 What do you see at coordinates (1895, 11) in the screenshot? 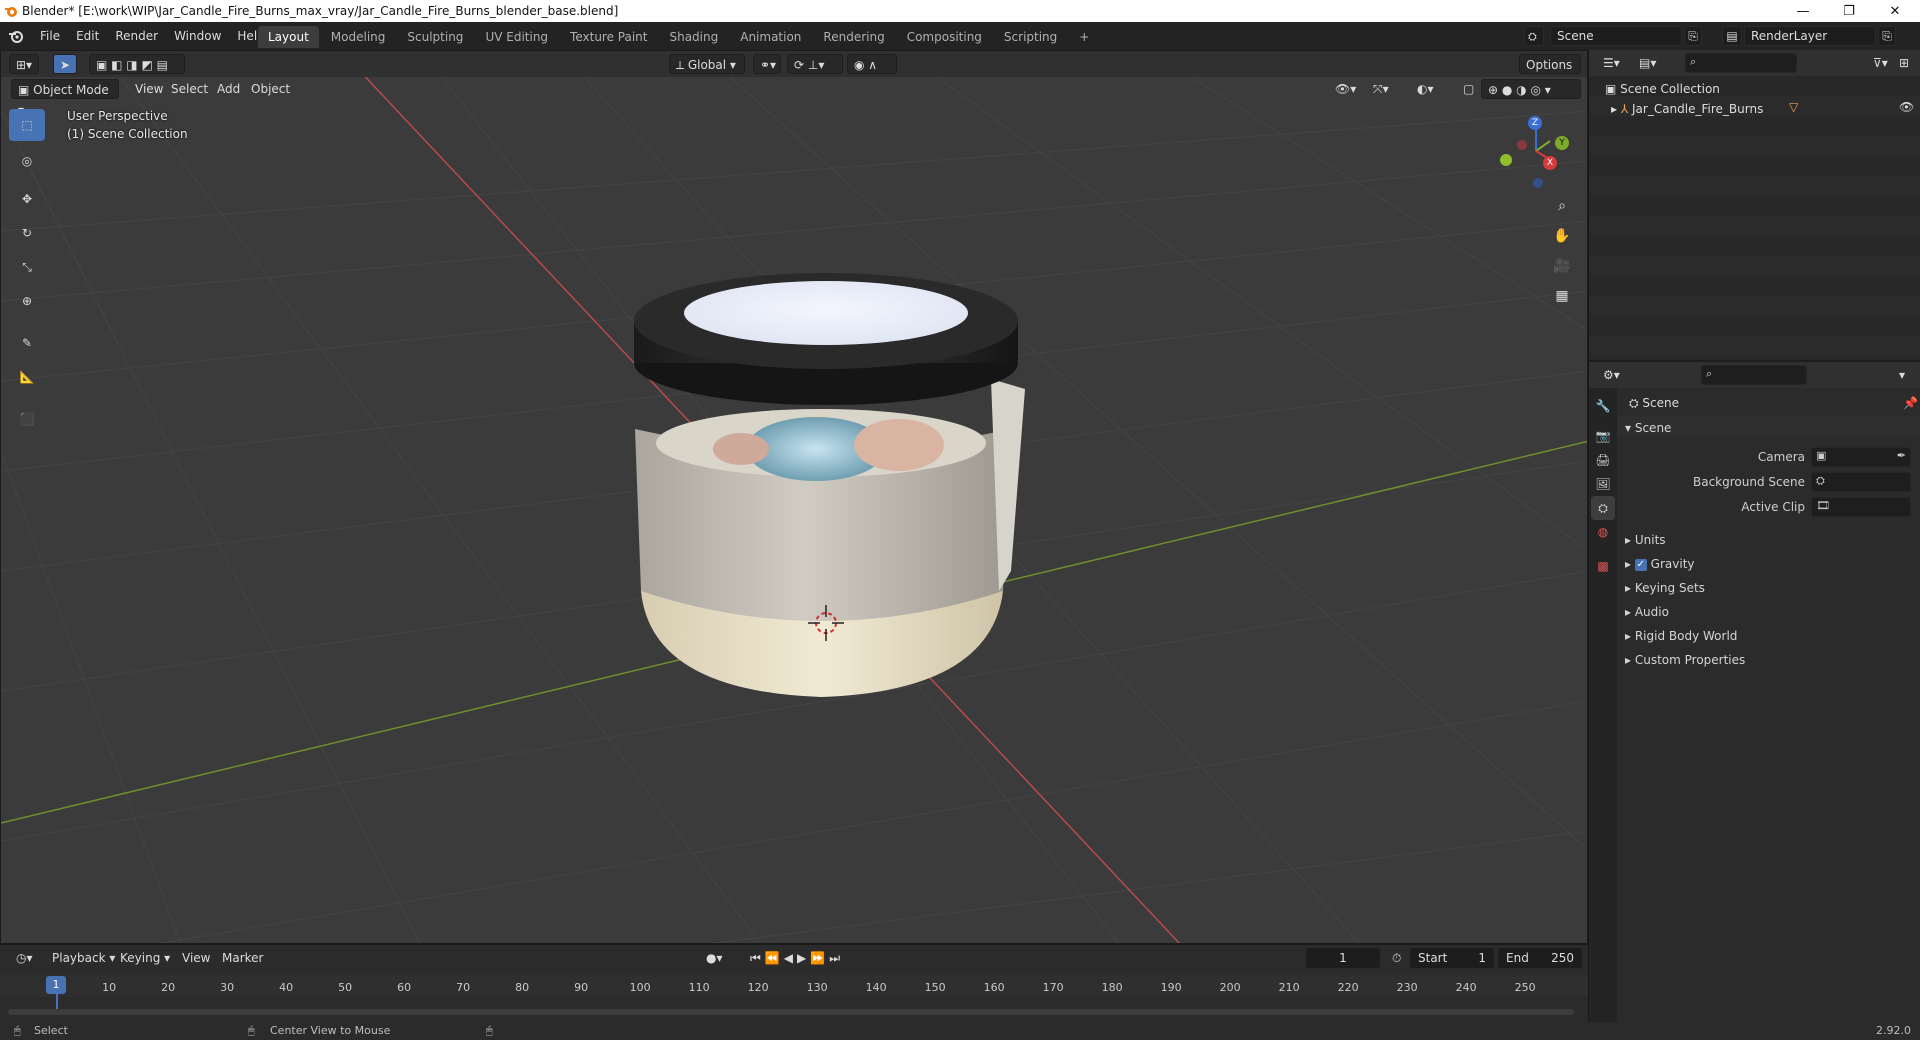
I see `close-window-button: ✕` at bounding box center [1895, 11].